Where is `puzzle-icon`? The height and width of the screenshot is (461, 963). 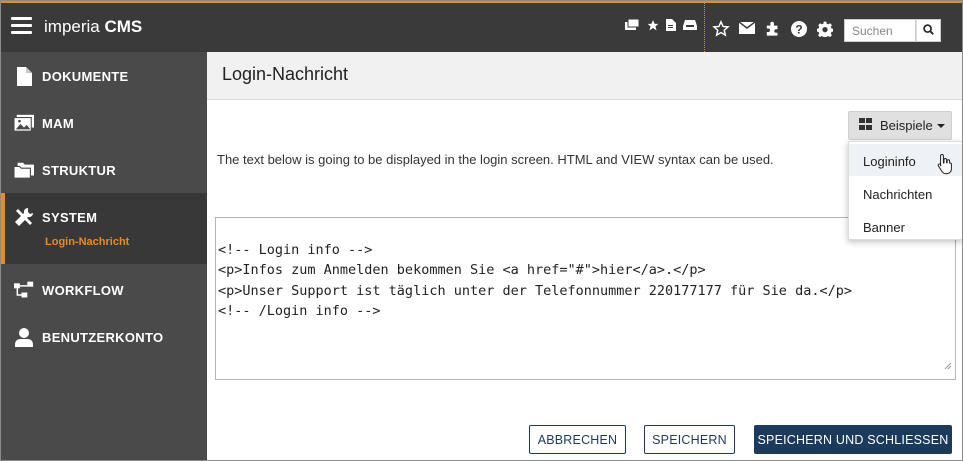
puzzle-icon is located at coordinates (772, 28).